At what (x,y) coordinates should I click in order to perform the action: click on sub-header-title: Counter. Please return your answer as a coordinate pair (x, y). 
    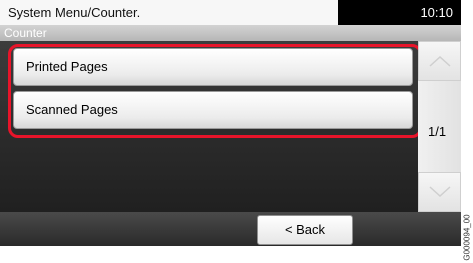
    Looking at the image, I should click on (25, 33).